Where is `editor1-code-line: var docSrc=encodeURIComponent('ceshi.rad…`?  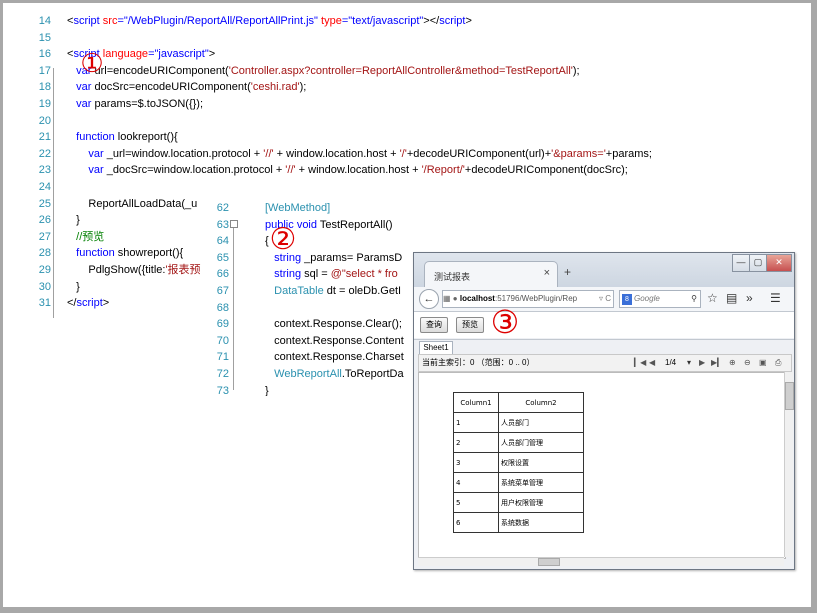
editor1-code-line: var docSrc=encodeURIComponent('ceshi.rad… is located at coordinates (437, 87).